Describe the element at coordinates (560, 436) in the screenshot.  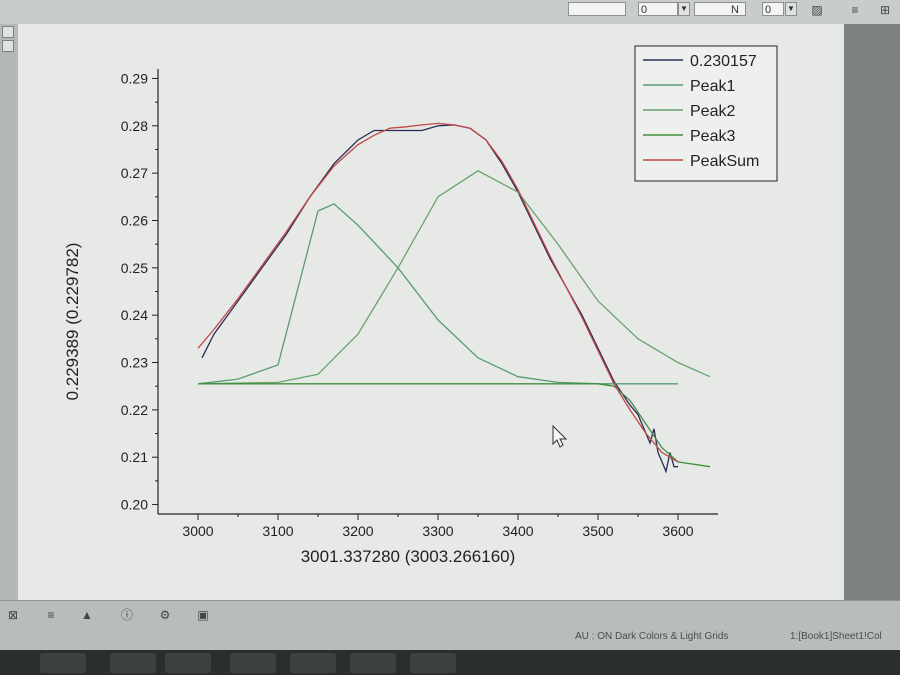
I see `mouse-cursor-icon` at that location.